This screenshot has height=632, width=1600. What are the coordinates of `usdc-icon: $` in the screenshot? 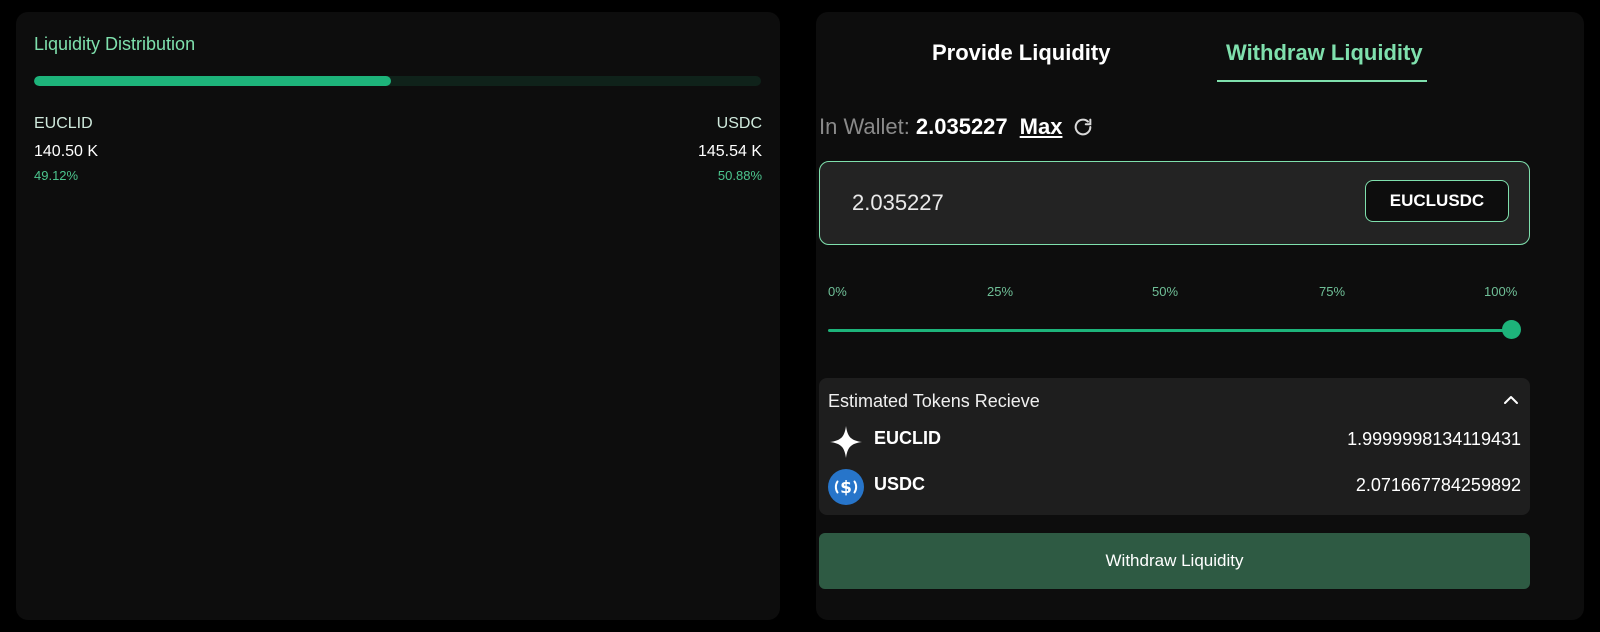 It's located at (846, 487).